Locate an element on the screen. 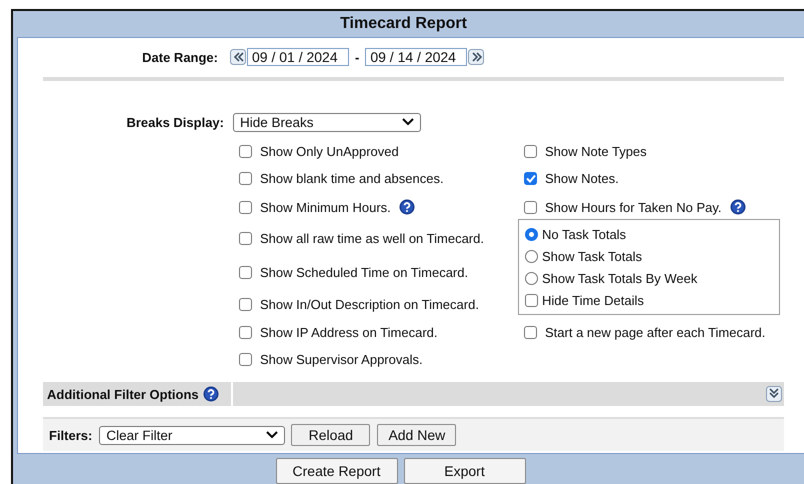 The image size is (804, 484). option-label: Show Supervisor Approvals. is located at coordinates (341, 359).